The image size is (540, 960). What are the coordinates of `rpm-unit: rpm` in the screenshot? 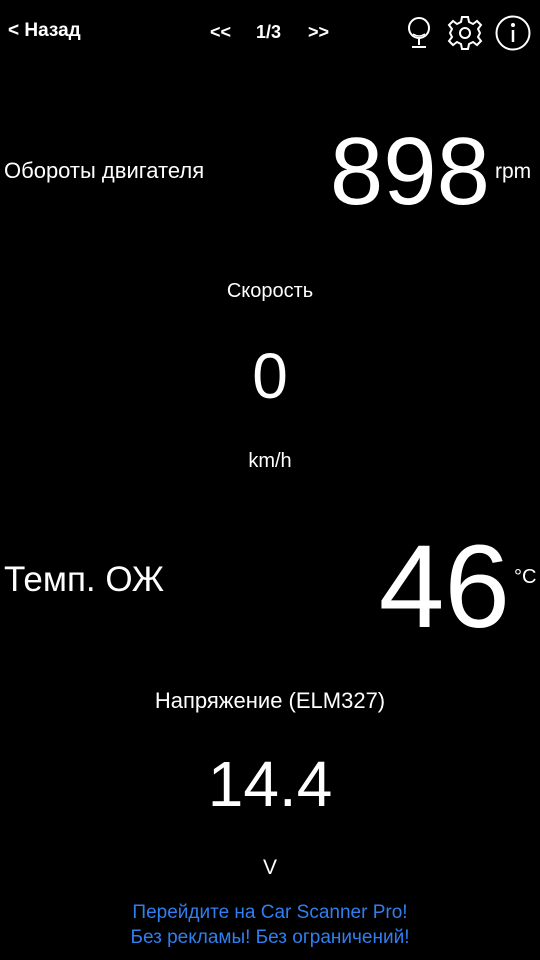 It's located at (513, 171).